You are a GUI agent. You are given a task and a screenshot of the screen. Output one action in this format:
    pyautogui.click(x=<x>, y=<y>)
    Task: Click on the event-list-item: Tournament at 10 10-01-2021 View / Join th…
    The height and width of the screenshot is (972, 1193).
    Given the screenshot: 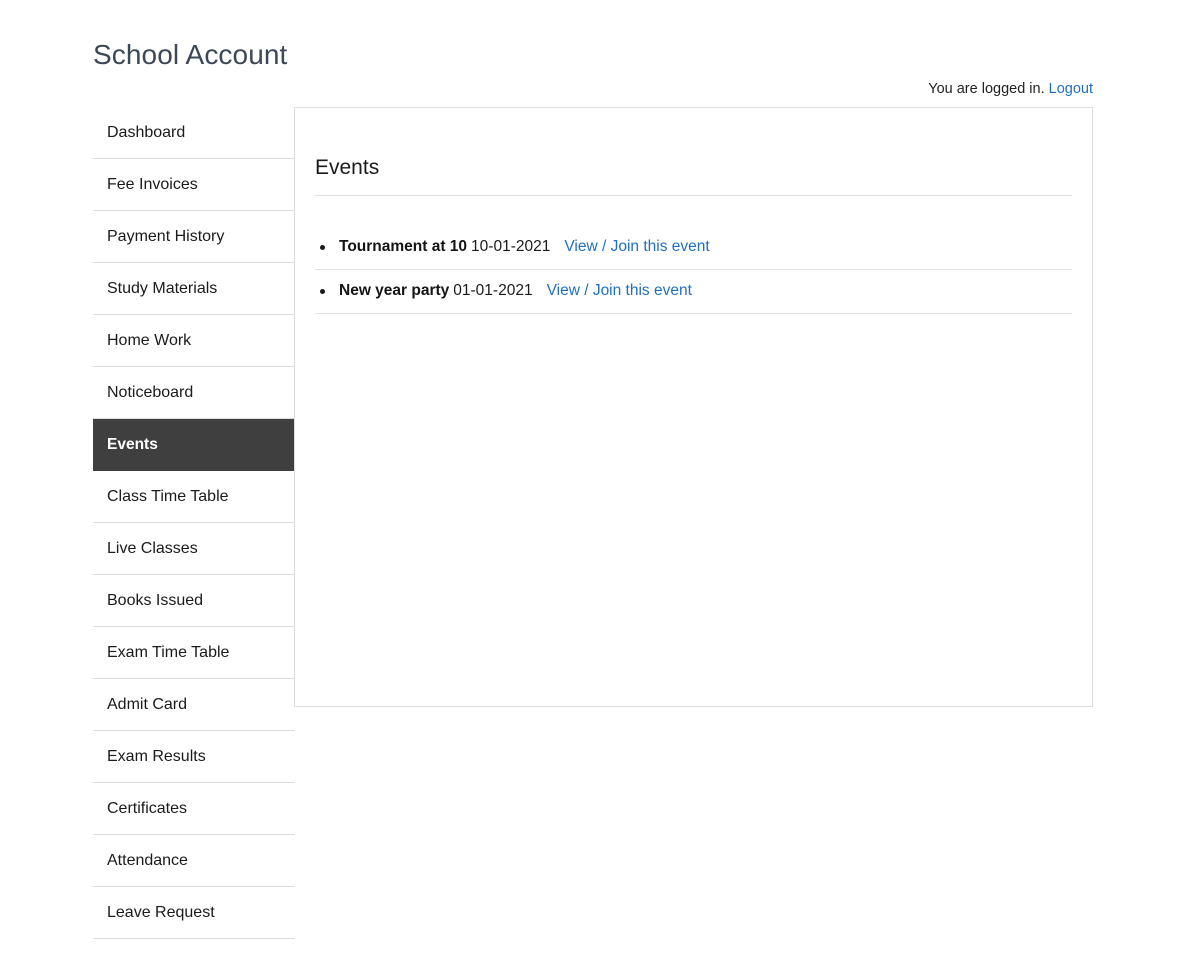 What is the action you would take?
    pyautogui.click(x=693, y=248)
    